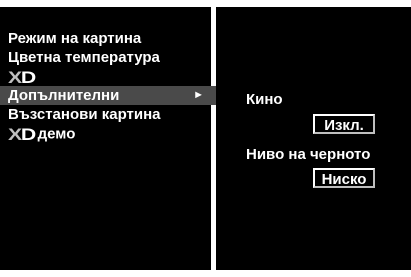 The image size is (411, 277). Describe the element at coordinates (84, 57) in the screenshot. I see `menu-item-label: Цветна температура` at that location.